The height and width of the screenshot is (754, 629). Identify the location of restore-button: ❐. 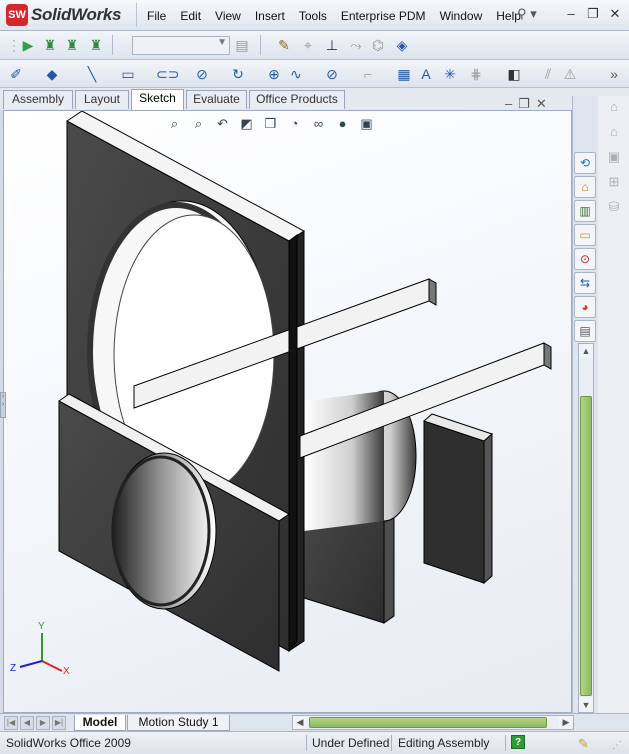
(593, 15).